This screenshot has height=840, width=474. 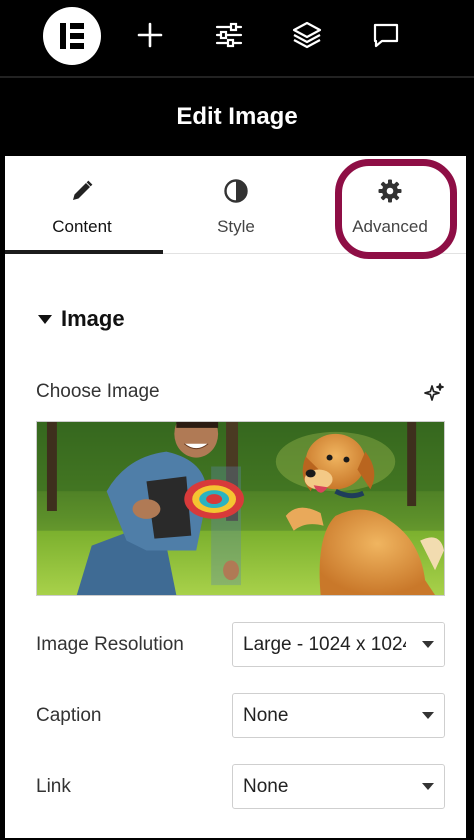 I want to click on page-title: Edit Image, so click(x=237, y=116).